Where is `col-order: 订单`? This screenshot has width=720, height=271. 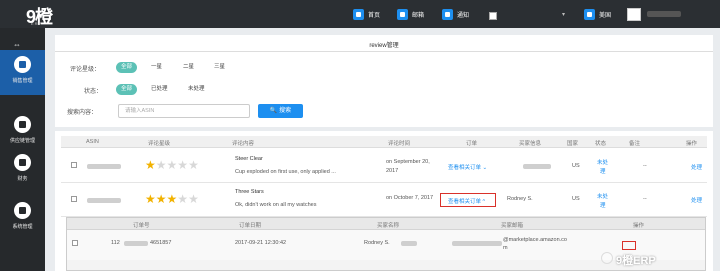
col-order: 订单 is located at coordinates (472, 144).